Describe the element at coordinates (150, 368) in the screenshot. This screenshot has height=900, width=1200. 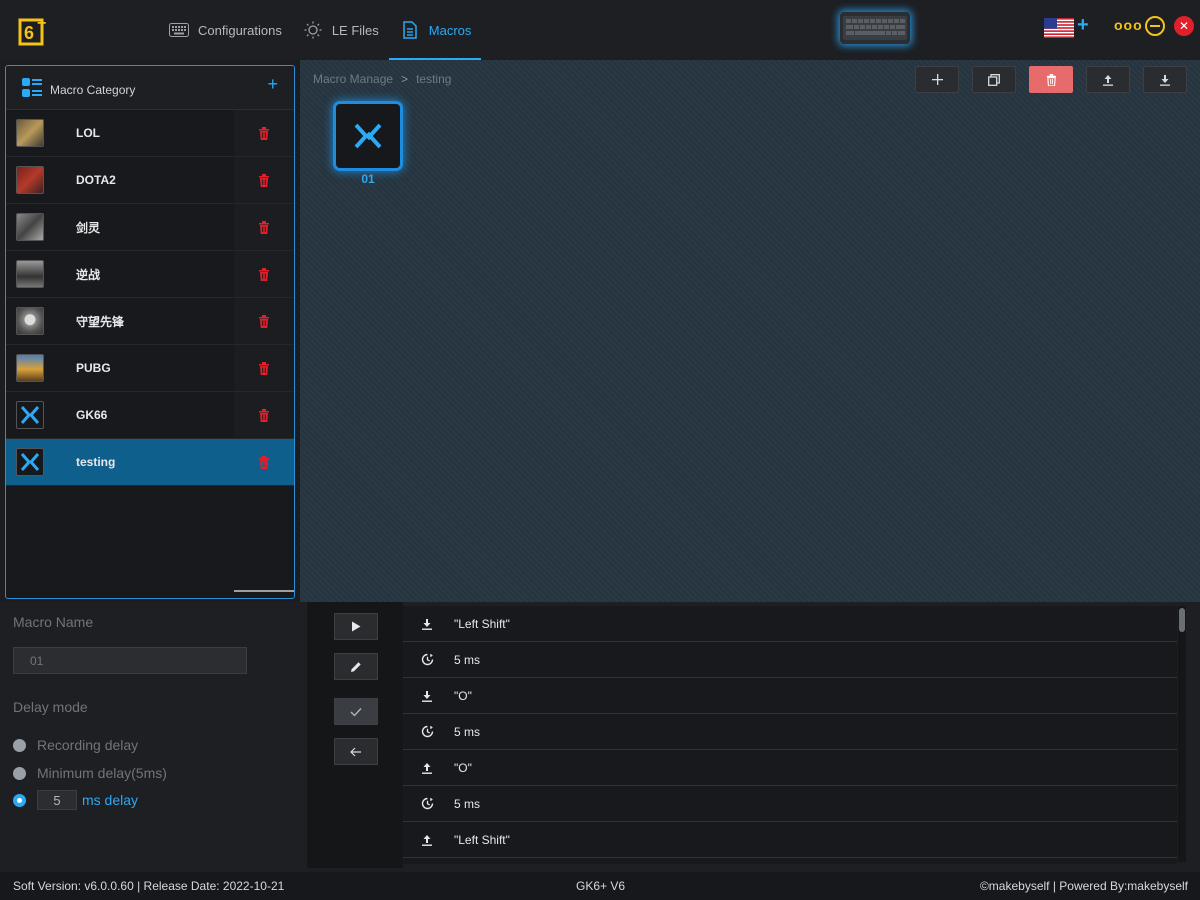
I see `category-item-pubg: PUBG` at that location.